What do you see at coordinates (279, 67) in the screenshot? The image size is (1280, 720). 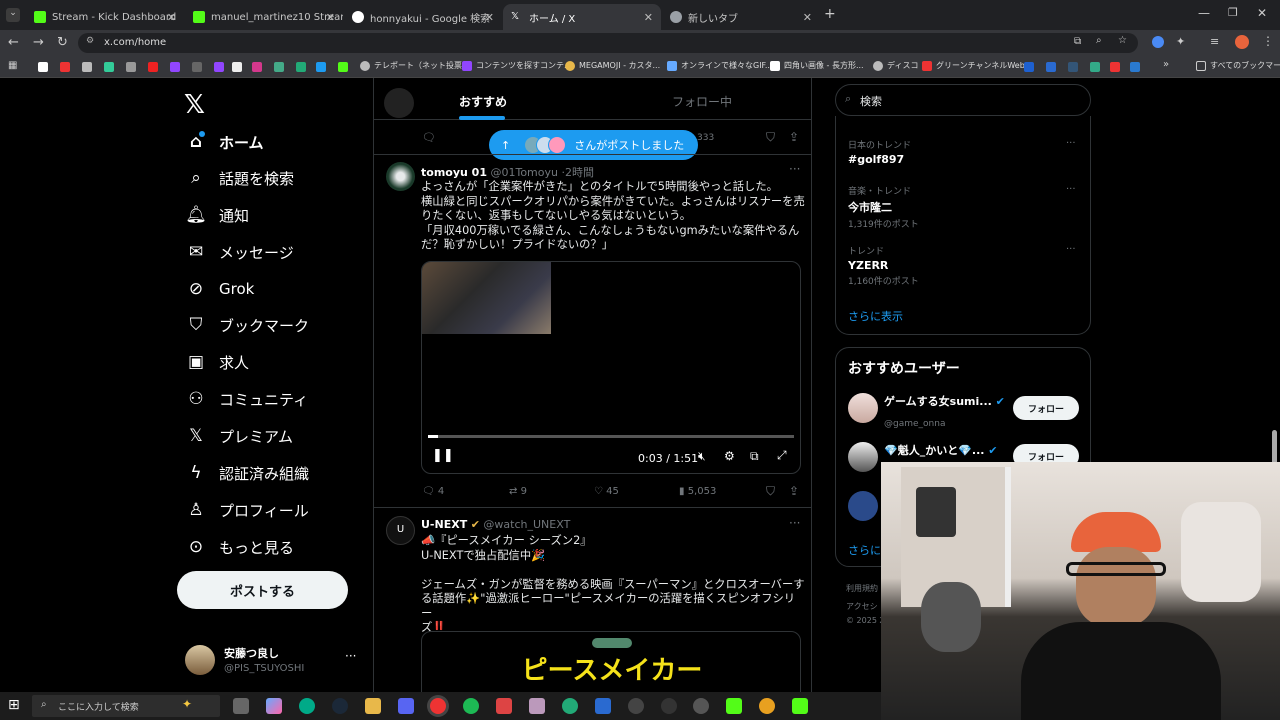 I see `bookmark-teal-icon` at bounding box center [279, 67].